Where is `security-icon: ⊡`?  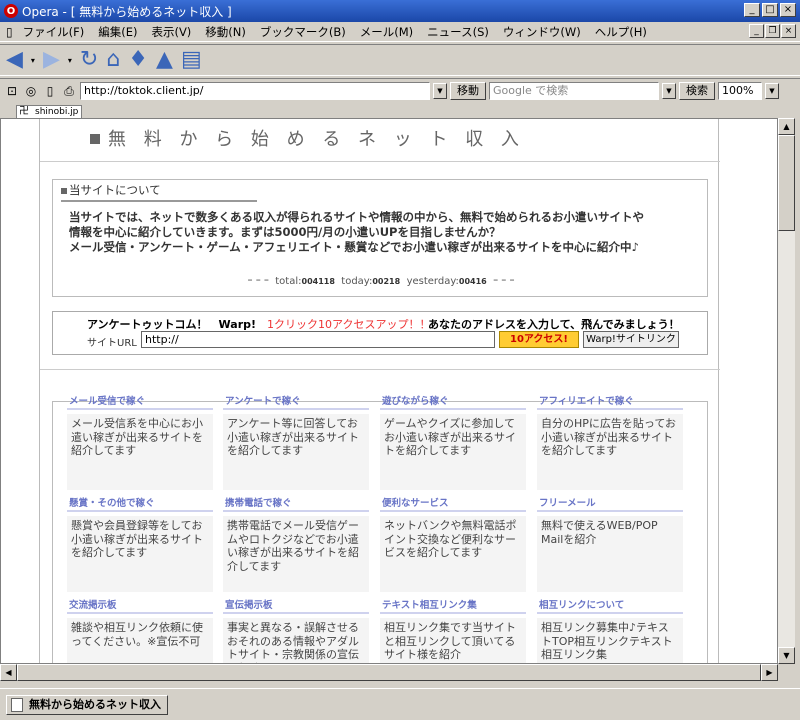
security-icon: ⊡ is located at coordinates (12, 91).